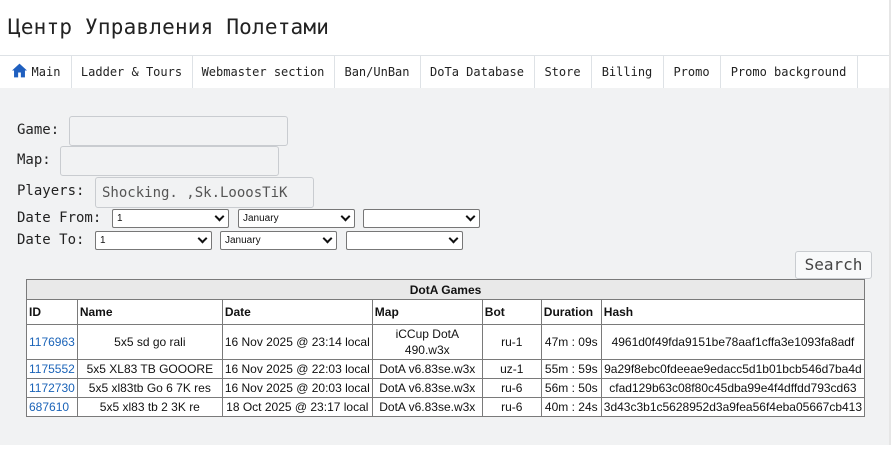  I want to click on row-name: 5x5 xl83 tb 2 3K re, so click(149, 407).